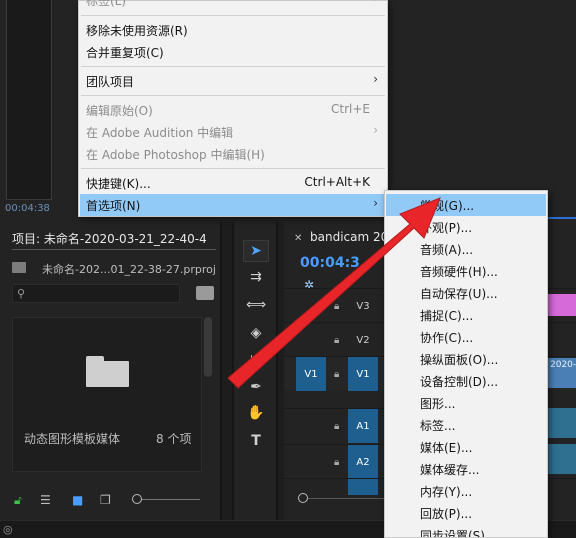  What do you see at coordinates (256, 441) in the screenshot?
I see `type-tool-icon: T` at bounding box center [256, 441].